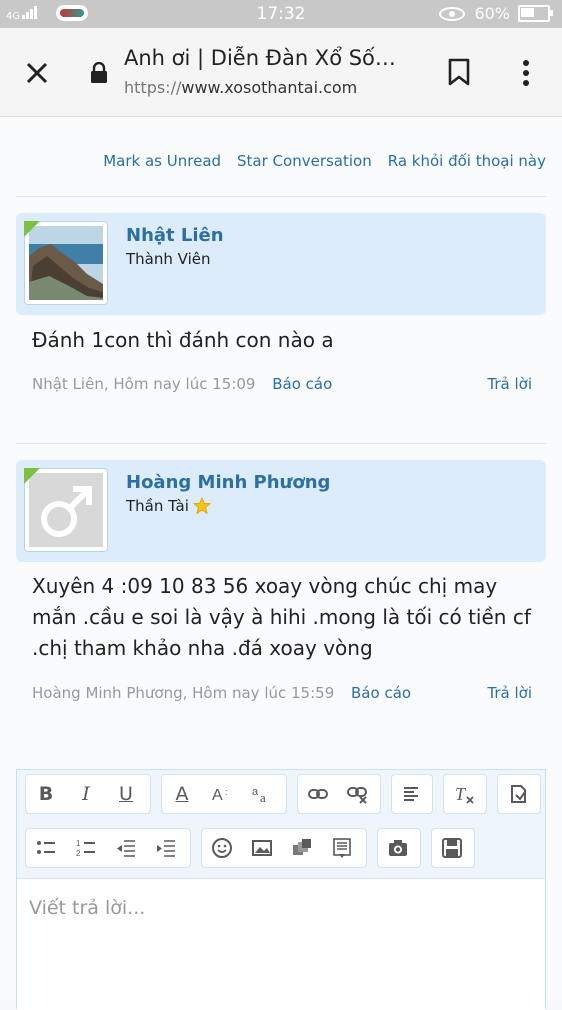  What do you see at coordinates (166, 848) in the screenshot?
I see `indent-icon` at bounding box center [166, 848].